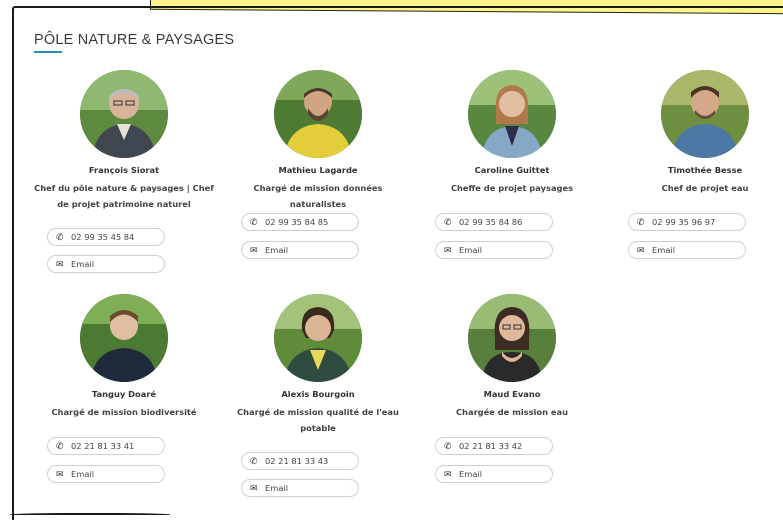  What do you see at coordinates (512, 412) in the screenshot?
I see `member-role: Chargée de mission eau` at bounding box center [512, 412].